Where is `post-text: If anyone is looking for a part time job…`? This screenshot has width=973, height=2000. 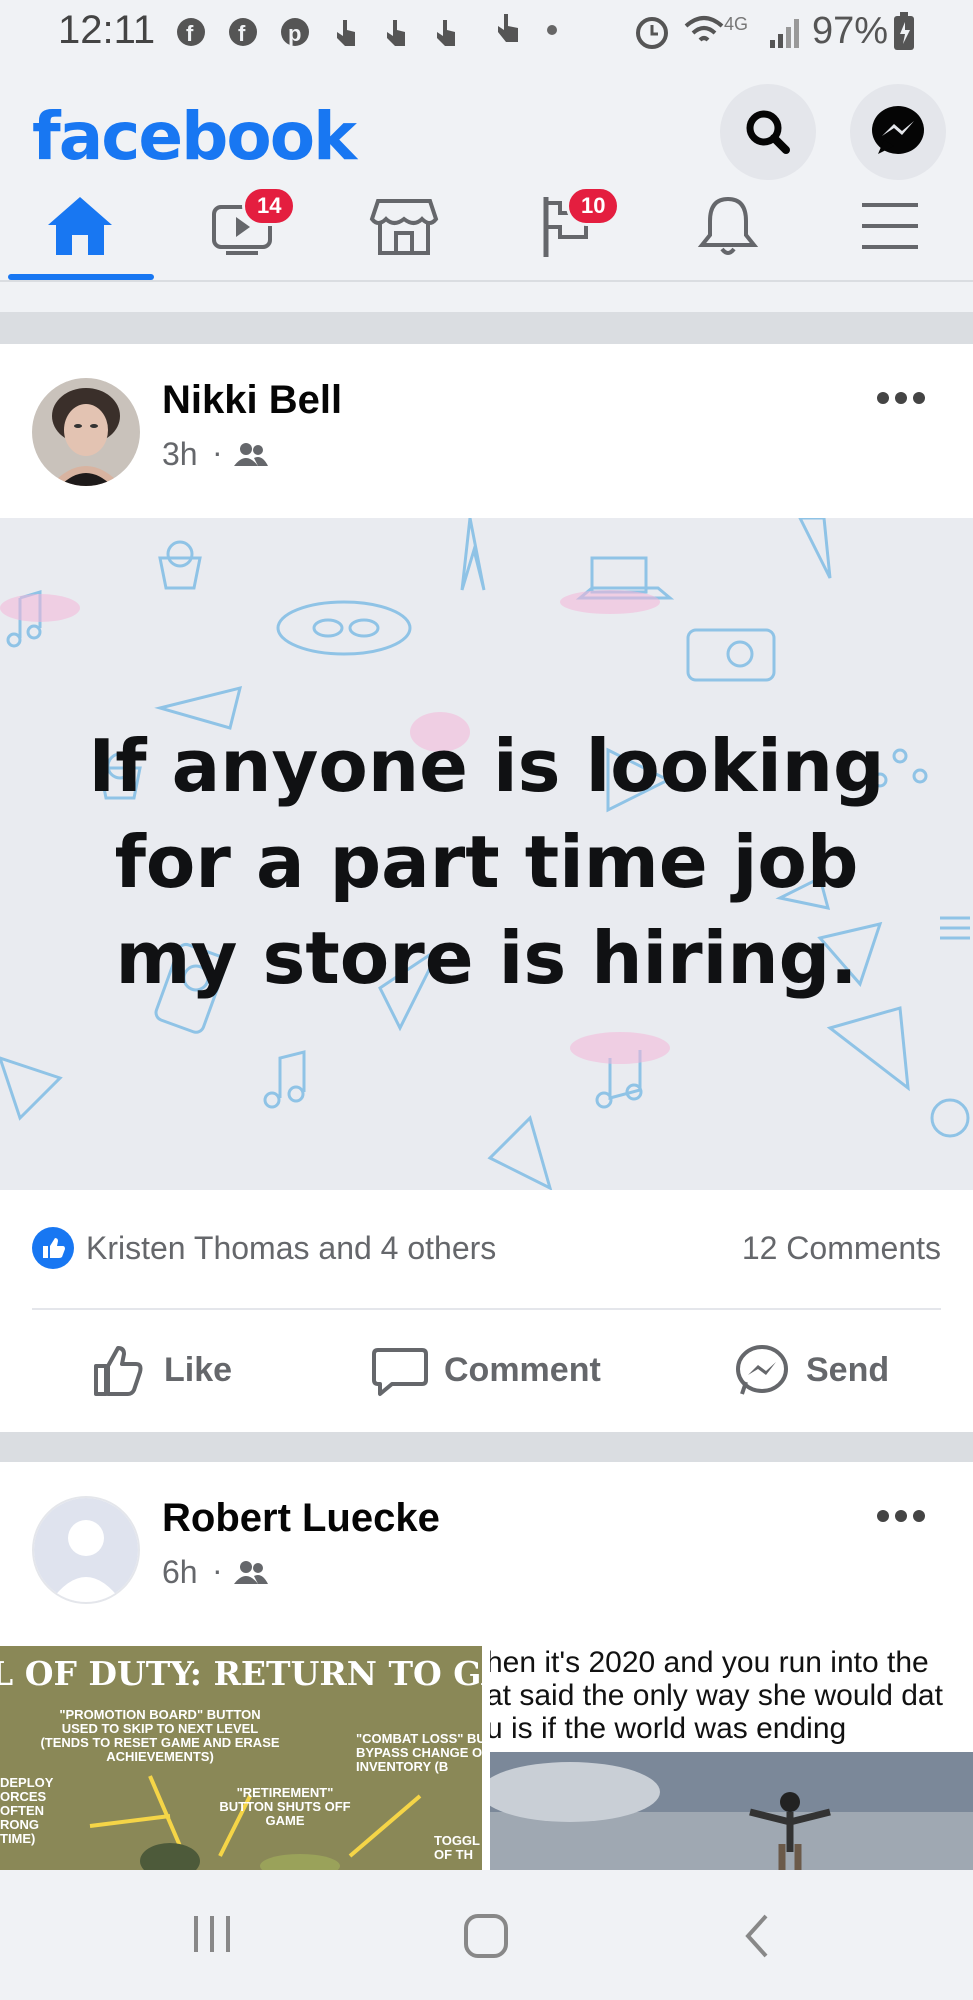
post-text: If anyone is looking for a part time job… is located at coordinates (486, 862).